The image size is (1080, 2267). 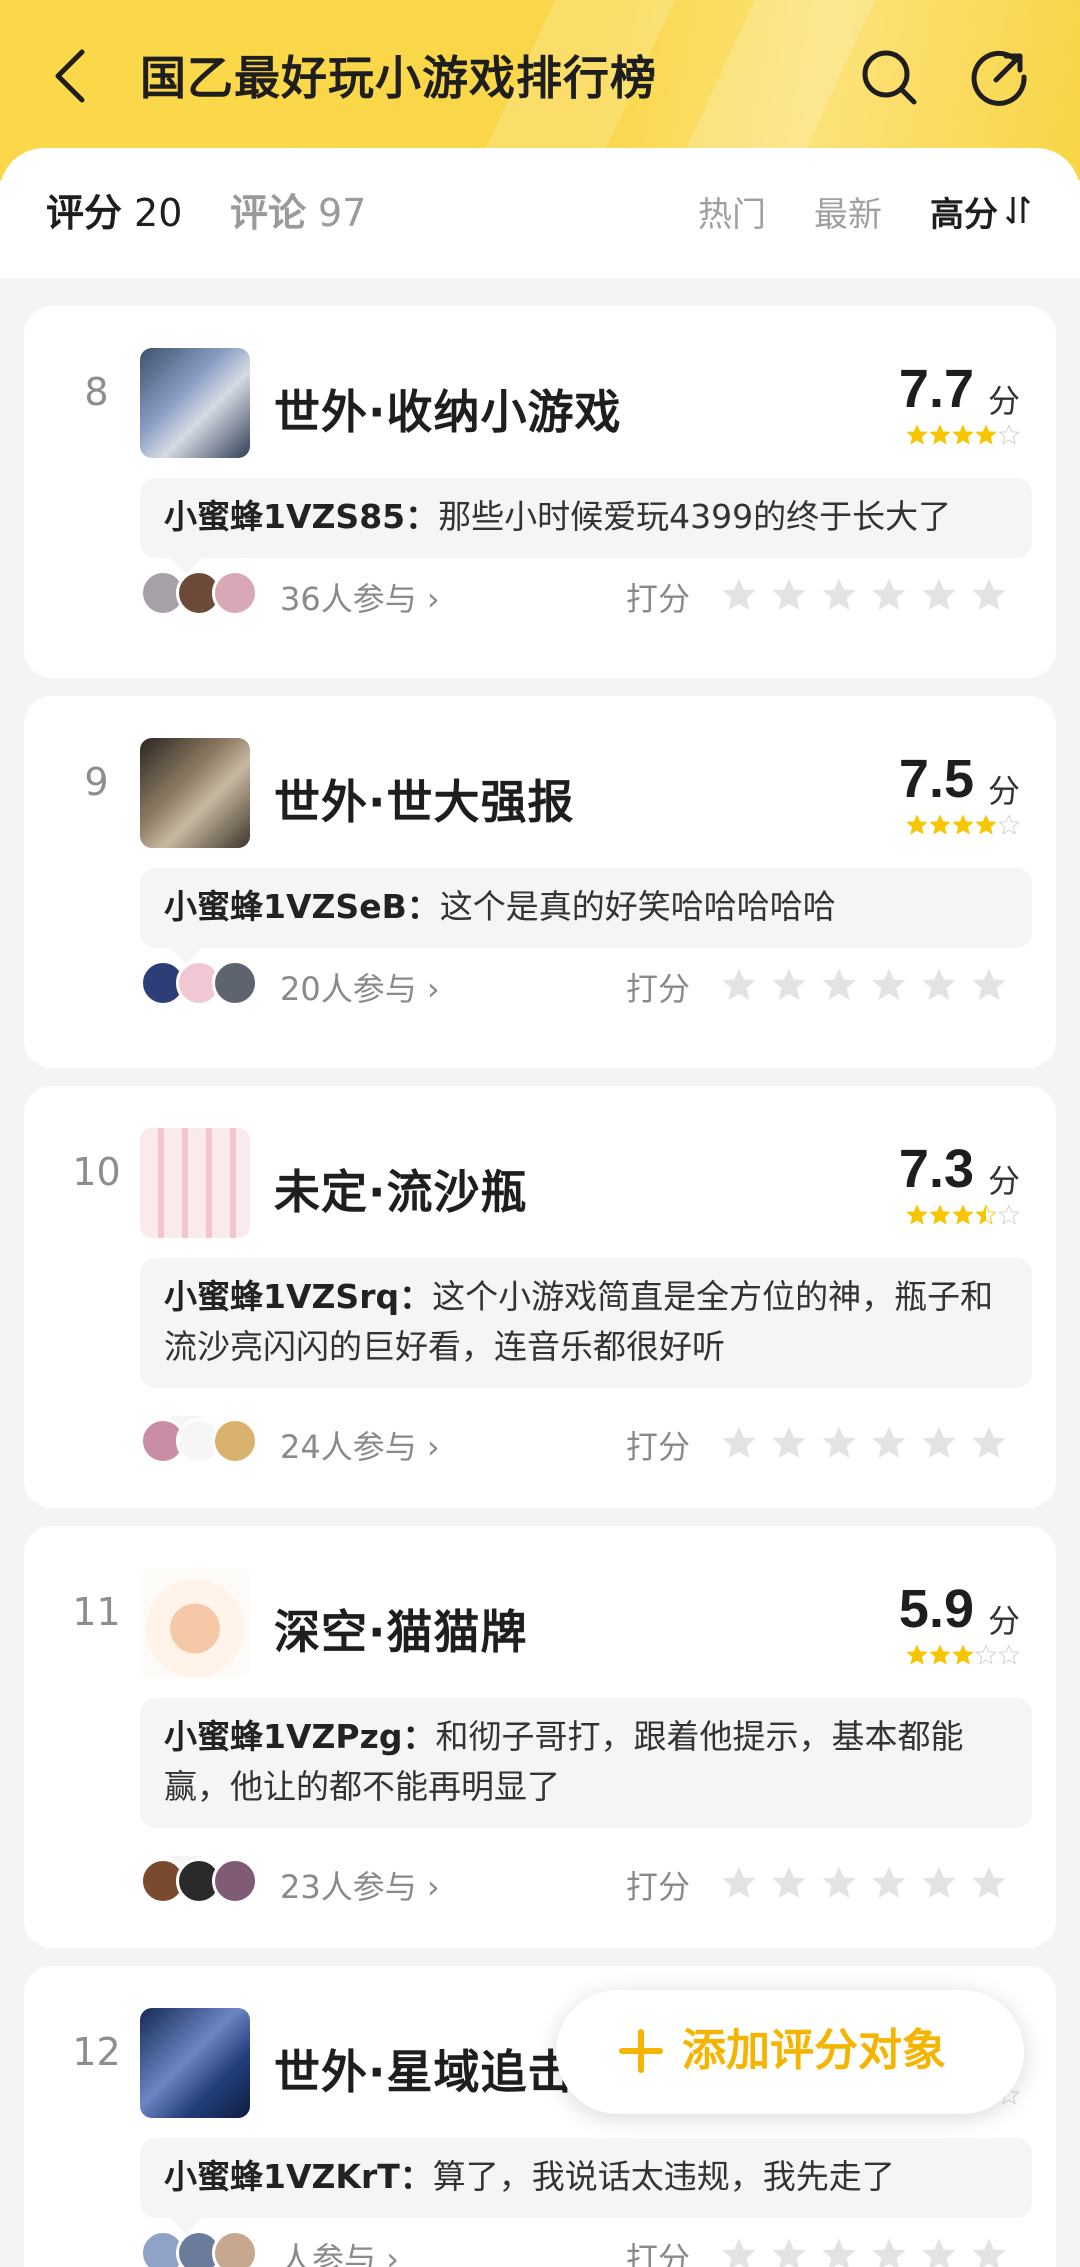 I want to click on game-title: 世外·世大强报, so click(x=424, y=799).